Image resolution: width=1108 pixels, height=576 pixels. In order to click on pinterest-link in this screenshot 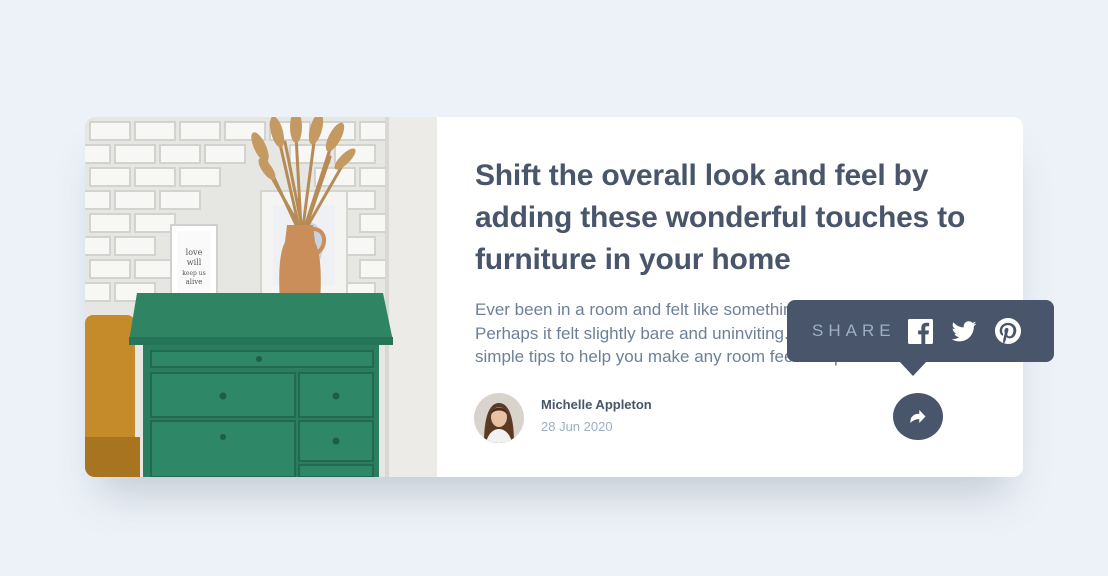, I will do `click(1007, 331)`.